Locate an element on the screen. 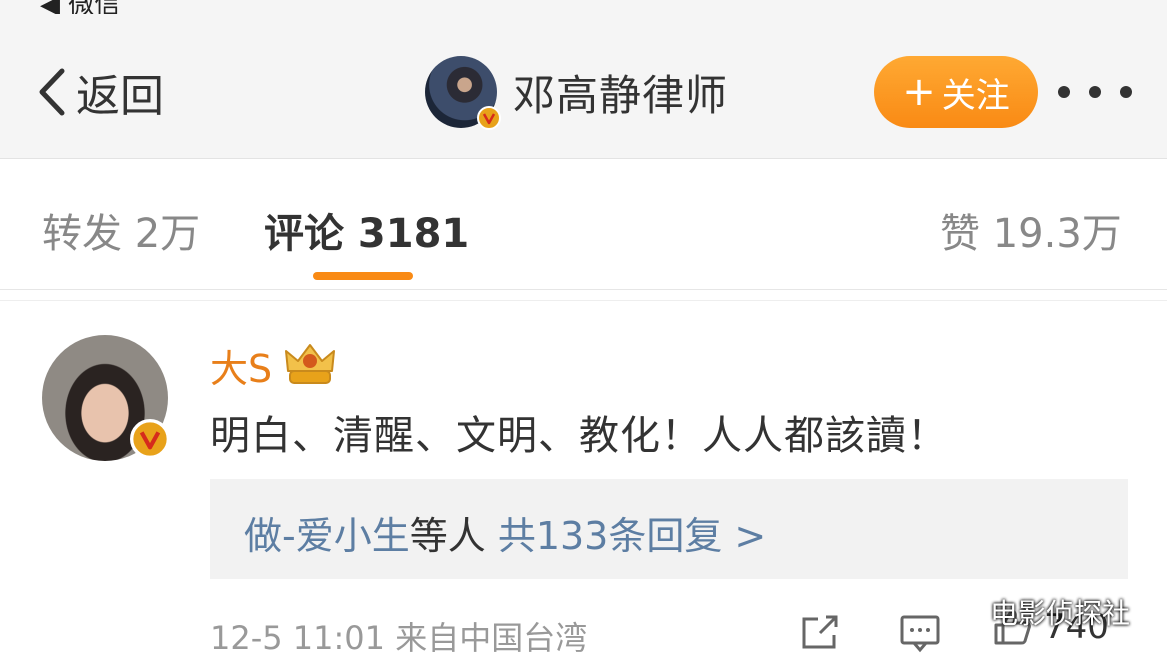 This screenshot has height=659, width=1167. reply-connector: 等人 is located at coordinates (453, 536).